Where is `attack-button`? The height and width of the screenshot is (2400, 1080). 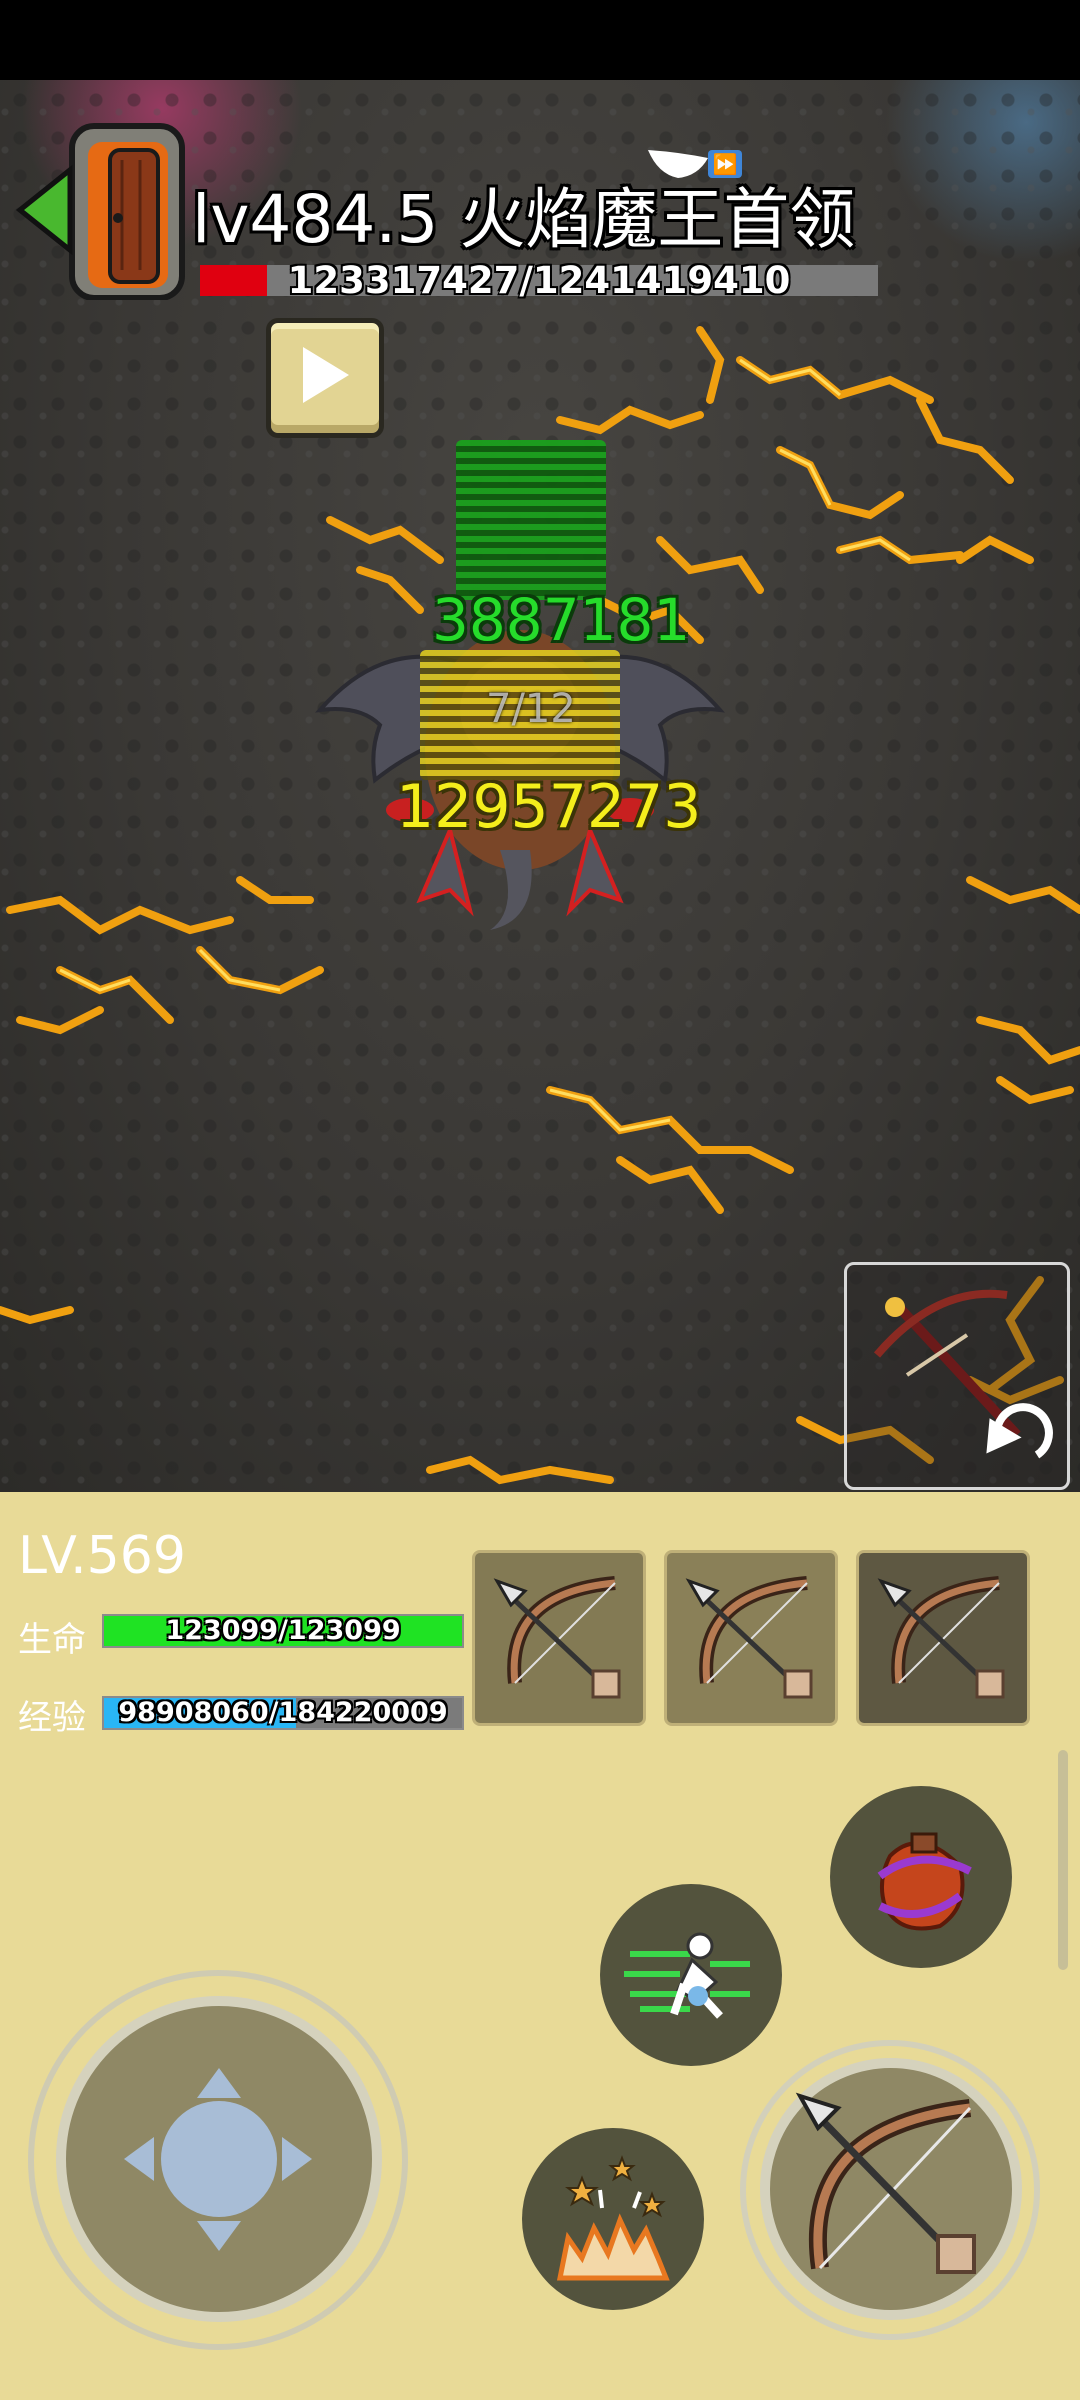 attack-button is located at coordinates (891, 2189).